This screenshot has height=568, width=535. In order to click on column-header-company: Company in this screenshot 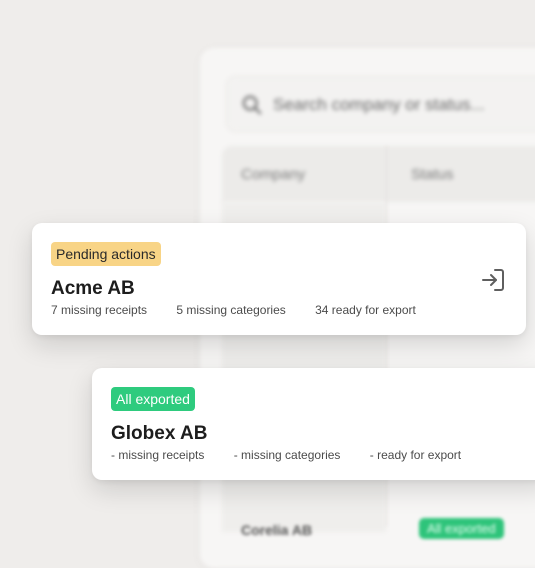, I will do `click(273, 174)`.